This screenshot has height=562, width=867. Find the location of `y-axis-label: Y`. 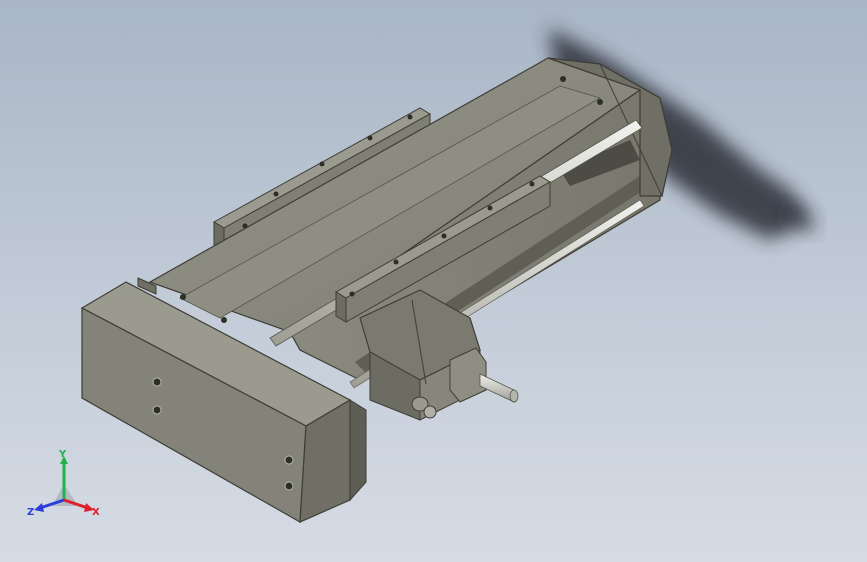

y-axis-label: Y is located at coordinates (62, 454).